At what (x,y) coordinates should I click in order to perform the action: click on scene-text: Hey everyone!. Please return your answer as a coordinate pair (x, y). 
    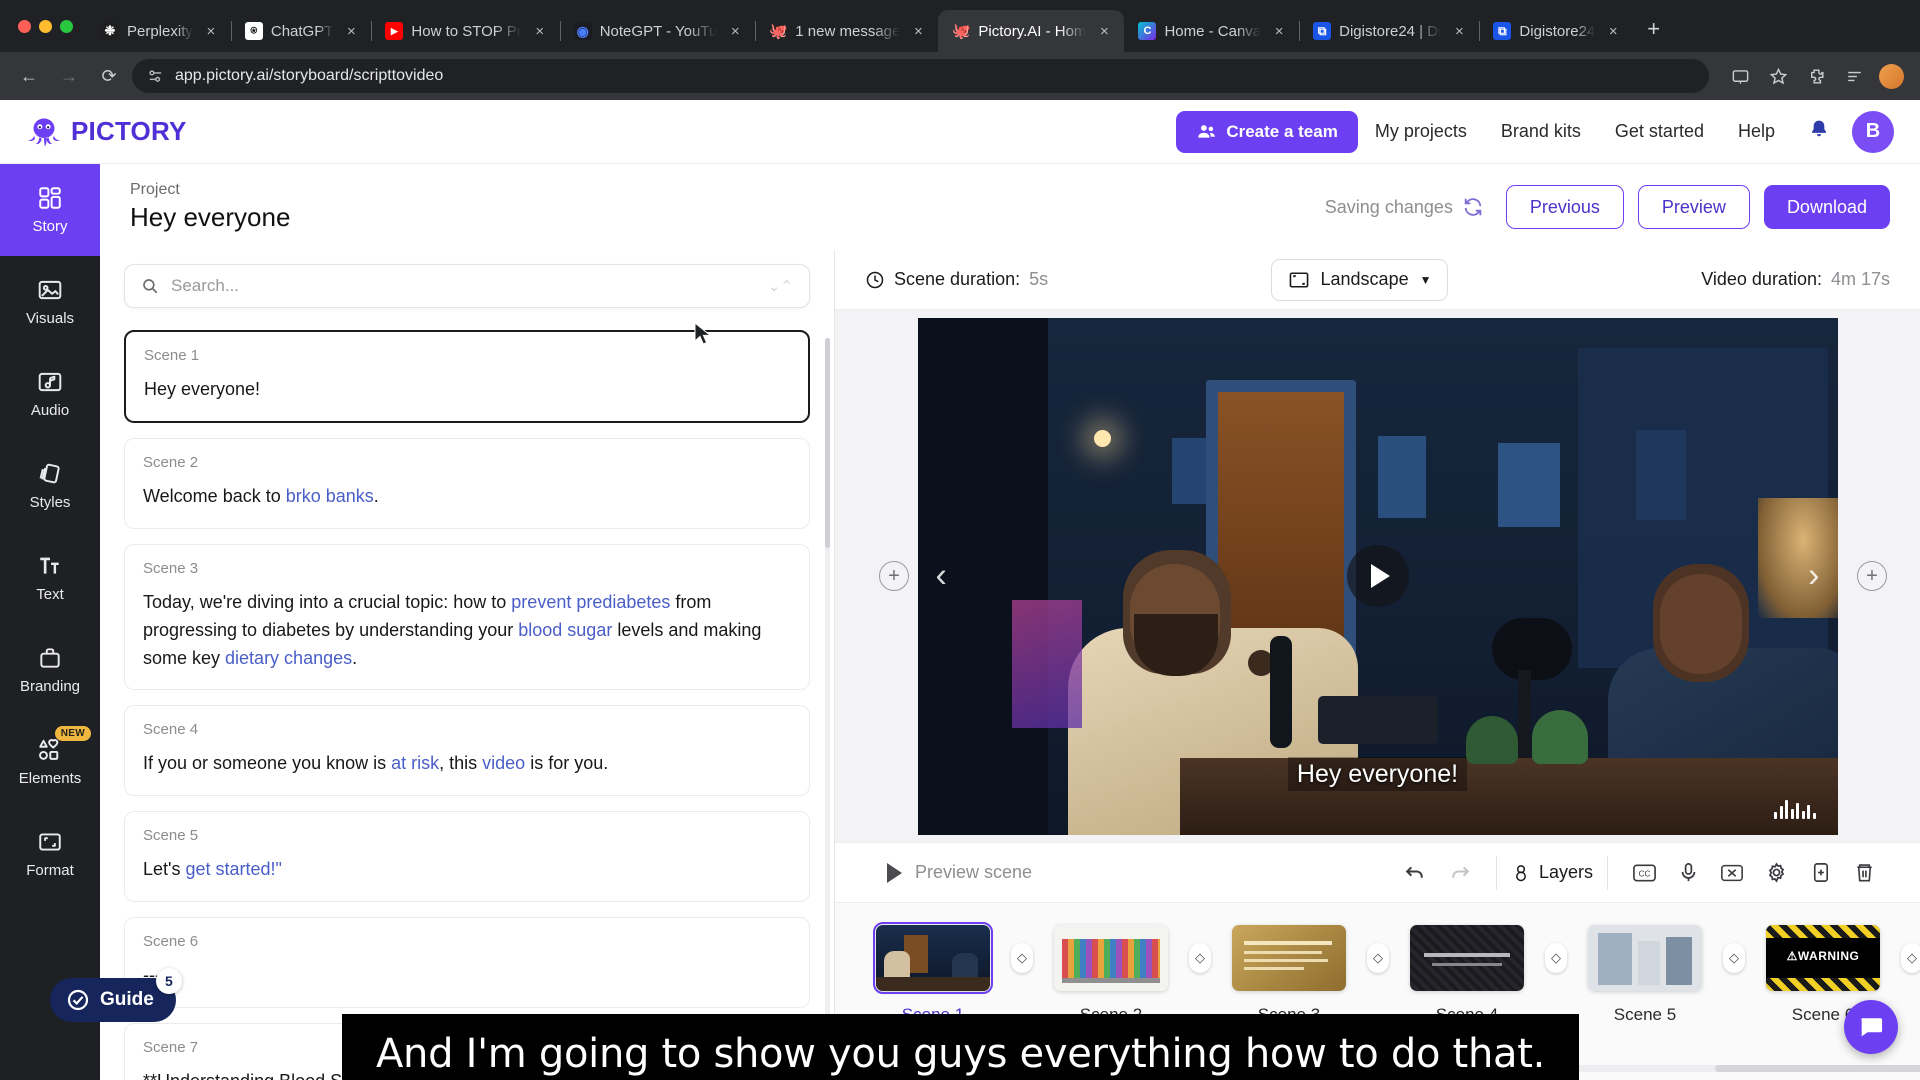
    Looking at the image, I should click on (467, 390).